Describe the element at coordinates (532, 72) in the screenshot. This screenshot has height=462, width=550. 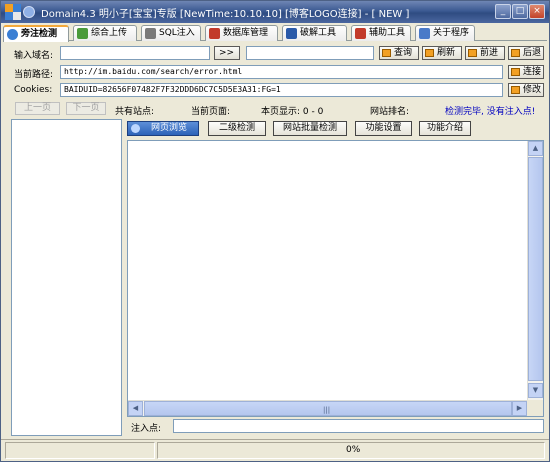
I see `connect-label: 连接` at that location.